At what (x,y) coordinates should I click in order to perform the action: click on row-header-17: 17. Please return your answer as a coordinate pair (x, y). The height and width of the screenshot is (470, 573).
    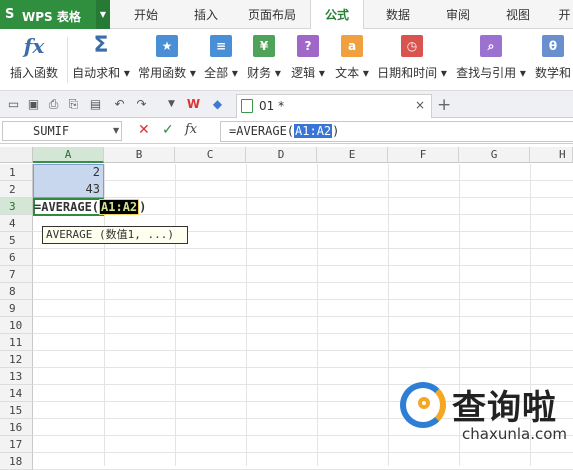
    Looking at the image, I should click on (16, 444).